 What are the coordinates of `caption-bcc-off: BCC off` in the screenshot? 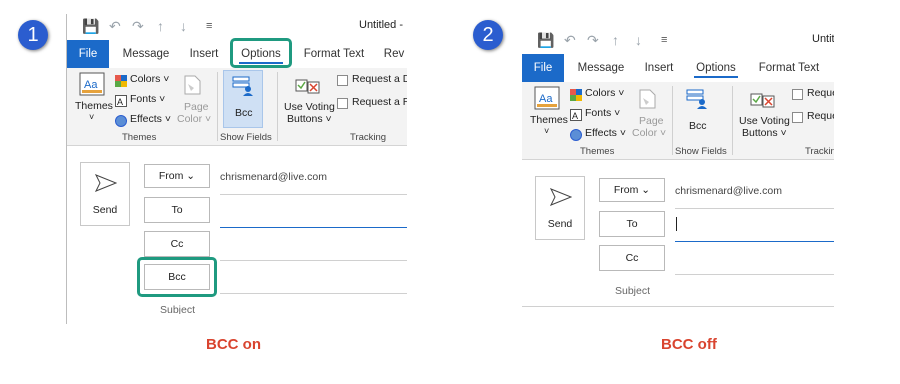 It's located at (689, 344).